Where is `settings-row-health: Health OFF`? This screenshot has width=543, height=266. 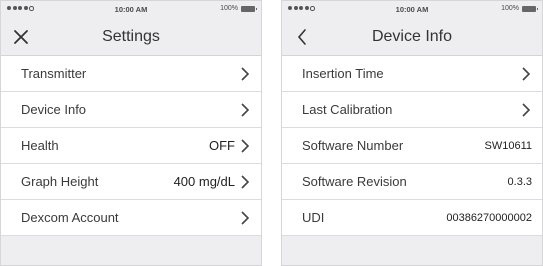
settings-row-health: Health OFF is located at coordinates (131, 146).